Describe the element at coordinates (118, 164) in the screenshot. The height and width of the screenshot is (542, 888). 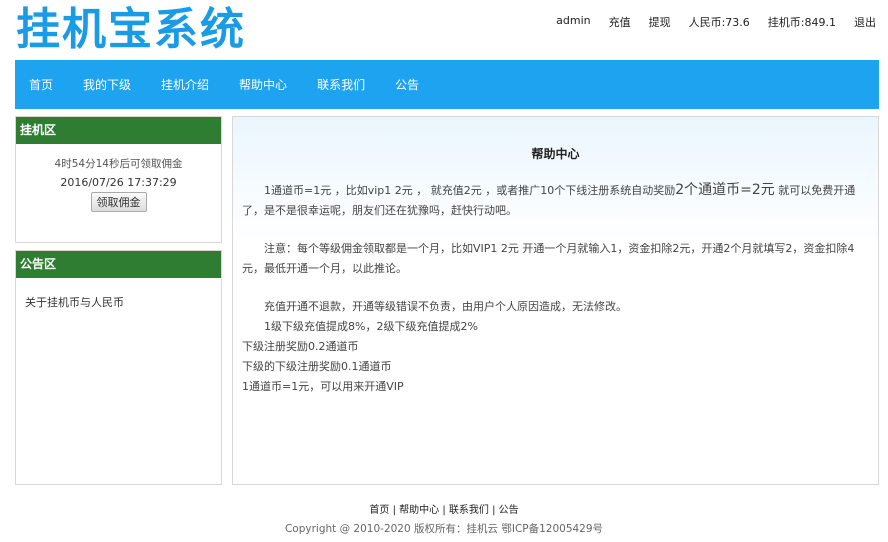
I see `commission-countdown: 4时54分14秒后可领取佣金` at that location.